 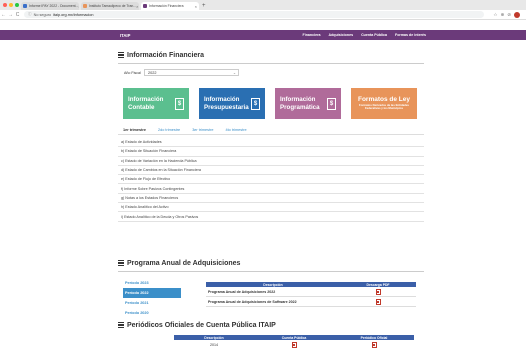 I want to click on list-item: e) Estado de Flujo de Efectivo, so click(x=271, y=180).